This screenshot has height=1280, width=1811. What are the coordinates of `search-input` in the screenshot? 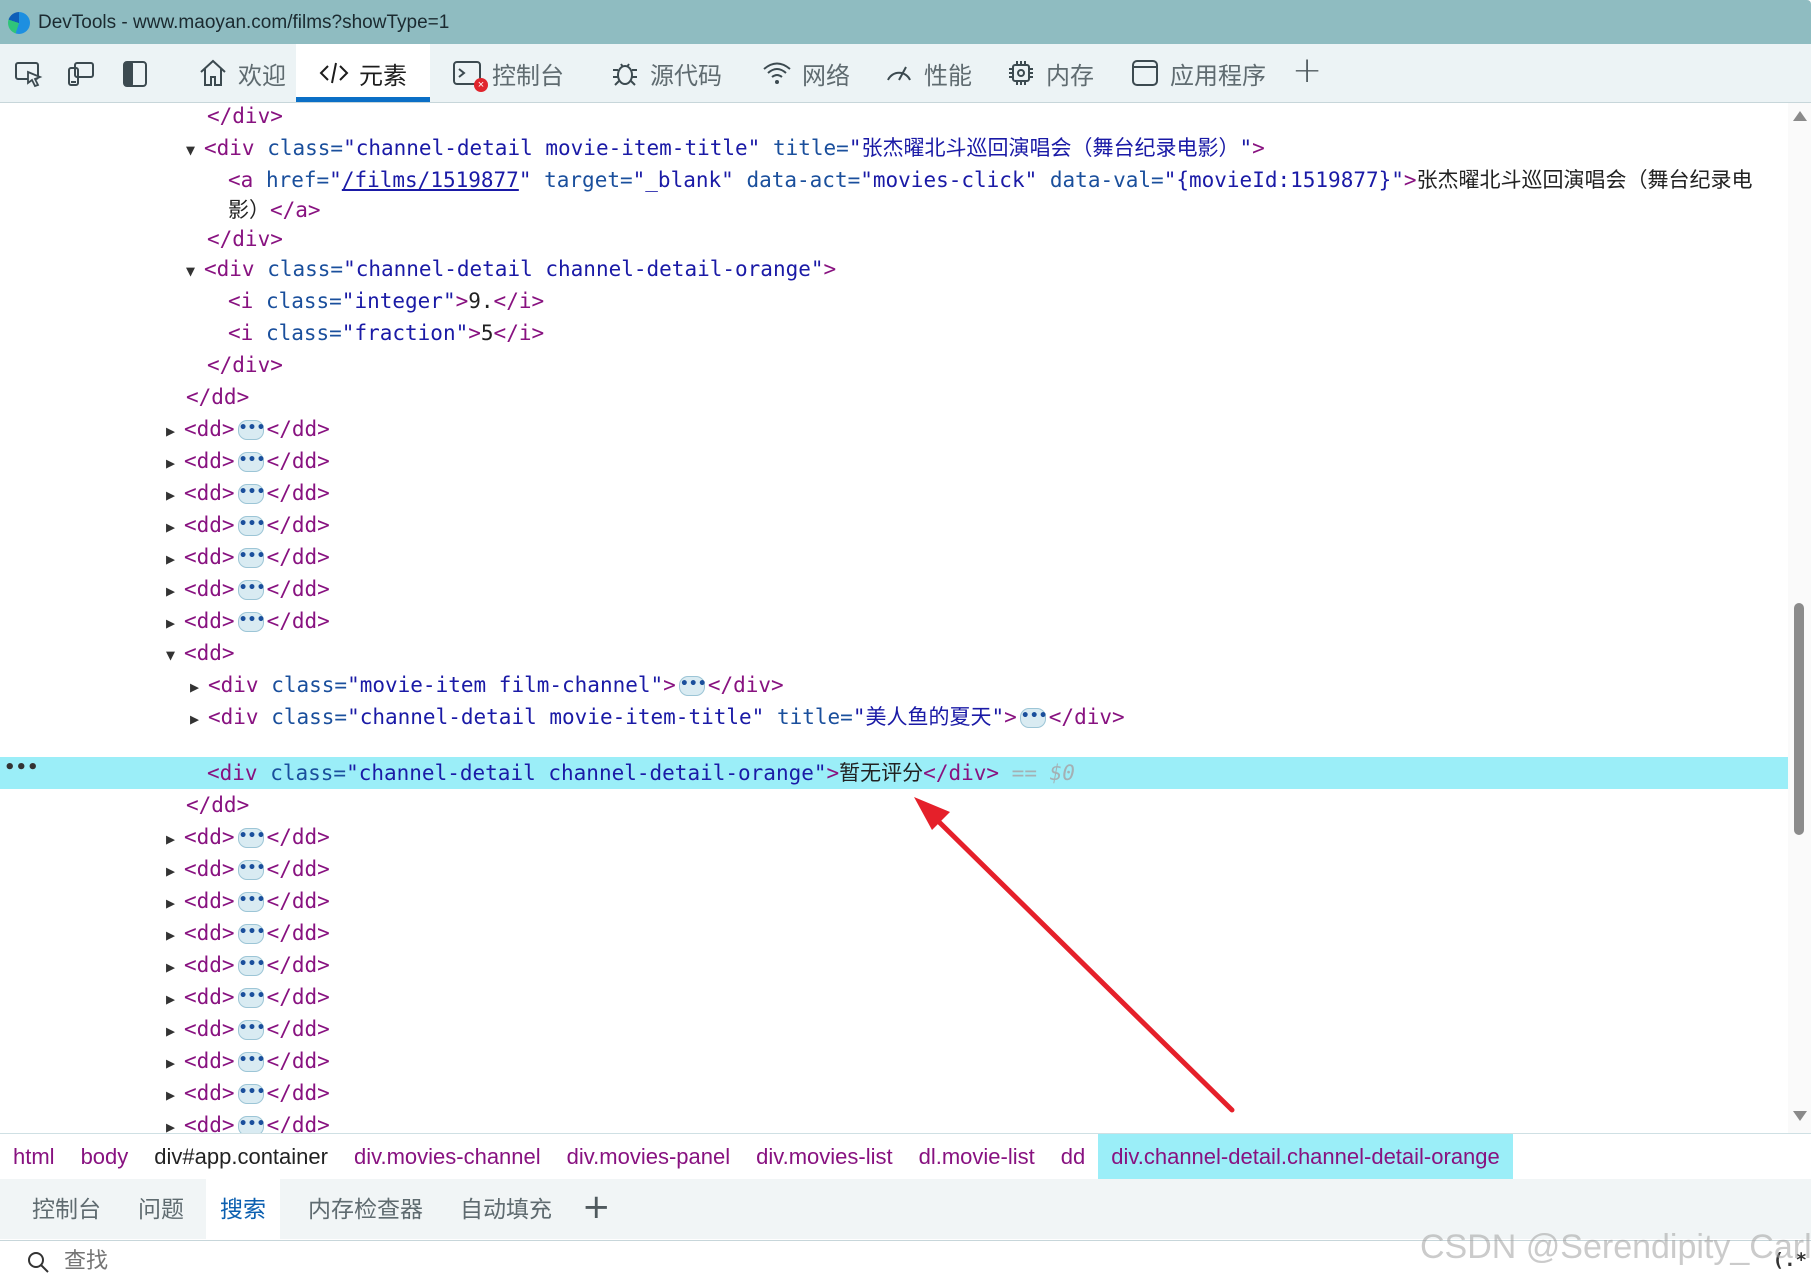 It's located at (464, 1261).